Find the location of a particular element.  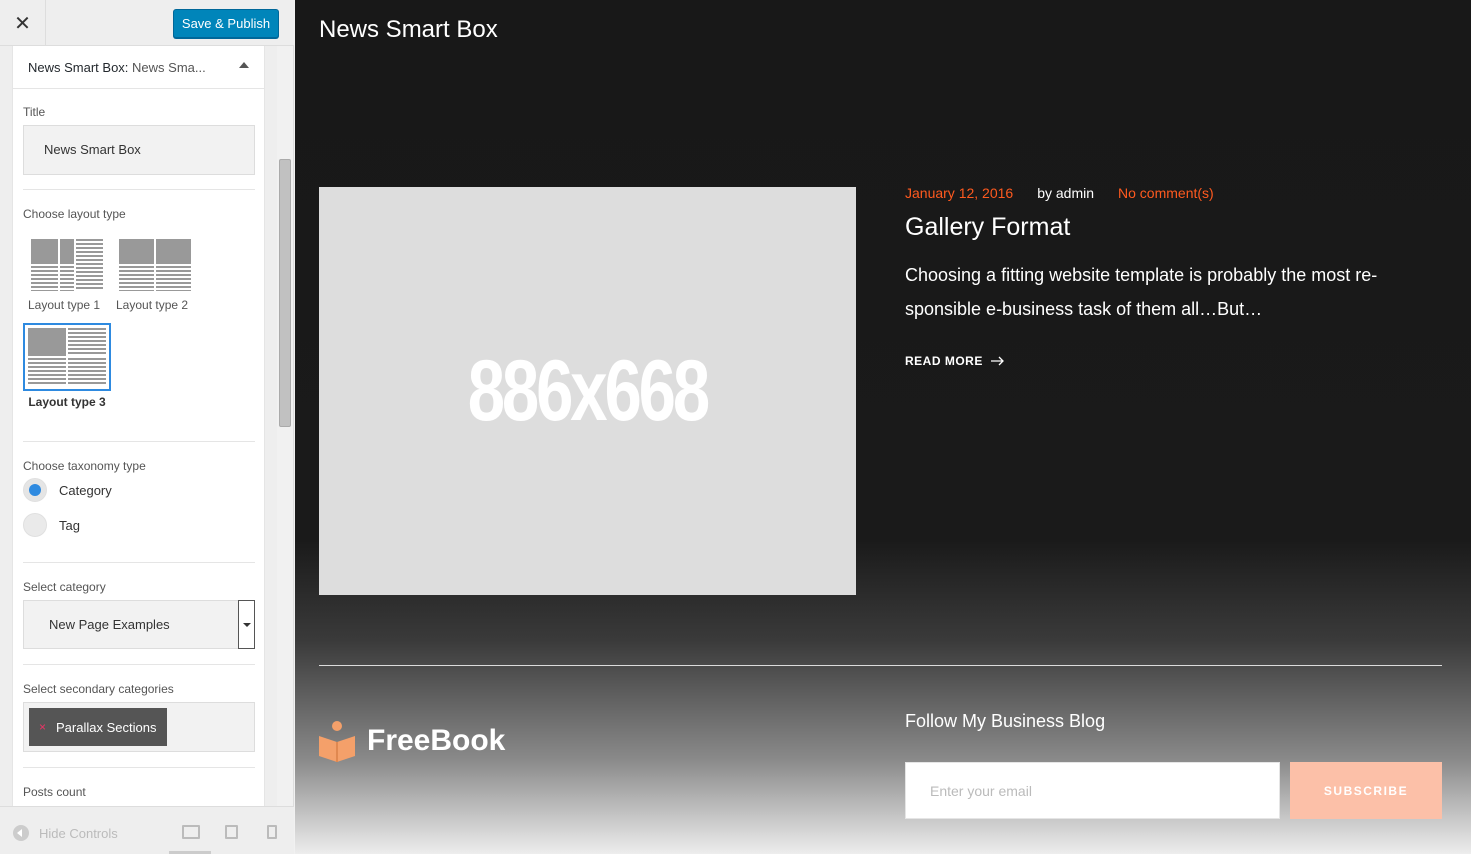

title-label: Title is located at coordinates (34, 112).